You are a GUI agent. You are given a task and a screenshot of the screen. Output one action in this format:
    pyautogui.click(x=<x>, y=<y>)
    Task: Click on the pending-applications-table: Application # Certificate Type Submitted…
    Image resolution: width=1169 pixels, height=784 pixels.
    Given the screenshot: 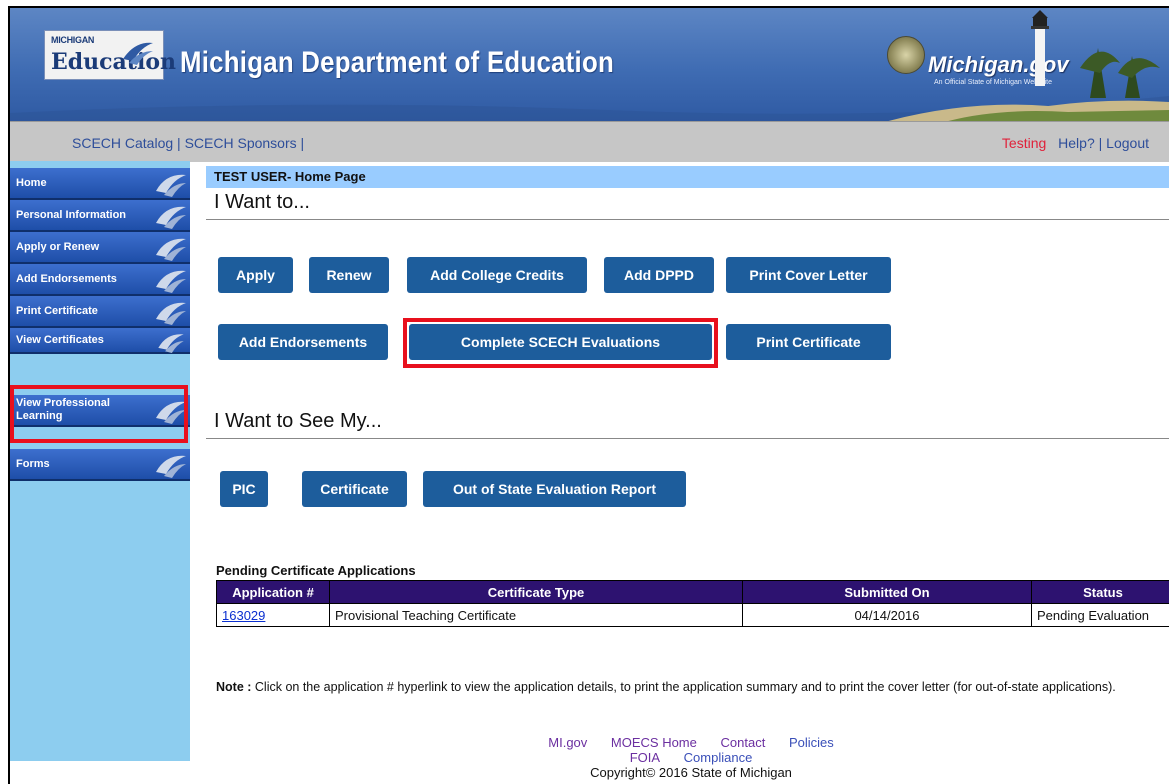 What is the action you would take?
    pyautogui.click(x=692, y=603)
    